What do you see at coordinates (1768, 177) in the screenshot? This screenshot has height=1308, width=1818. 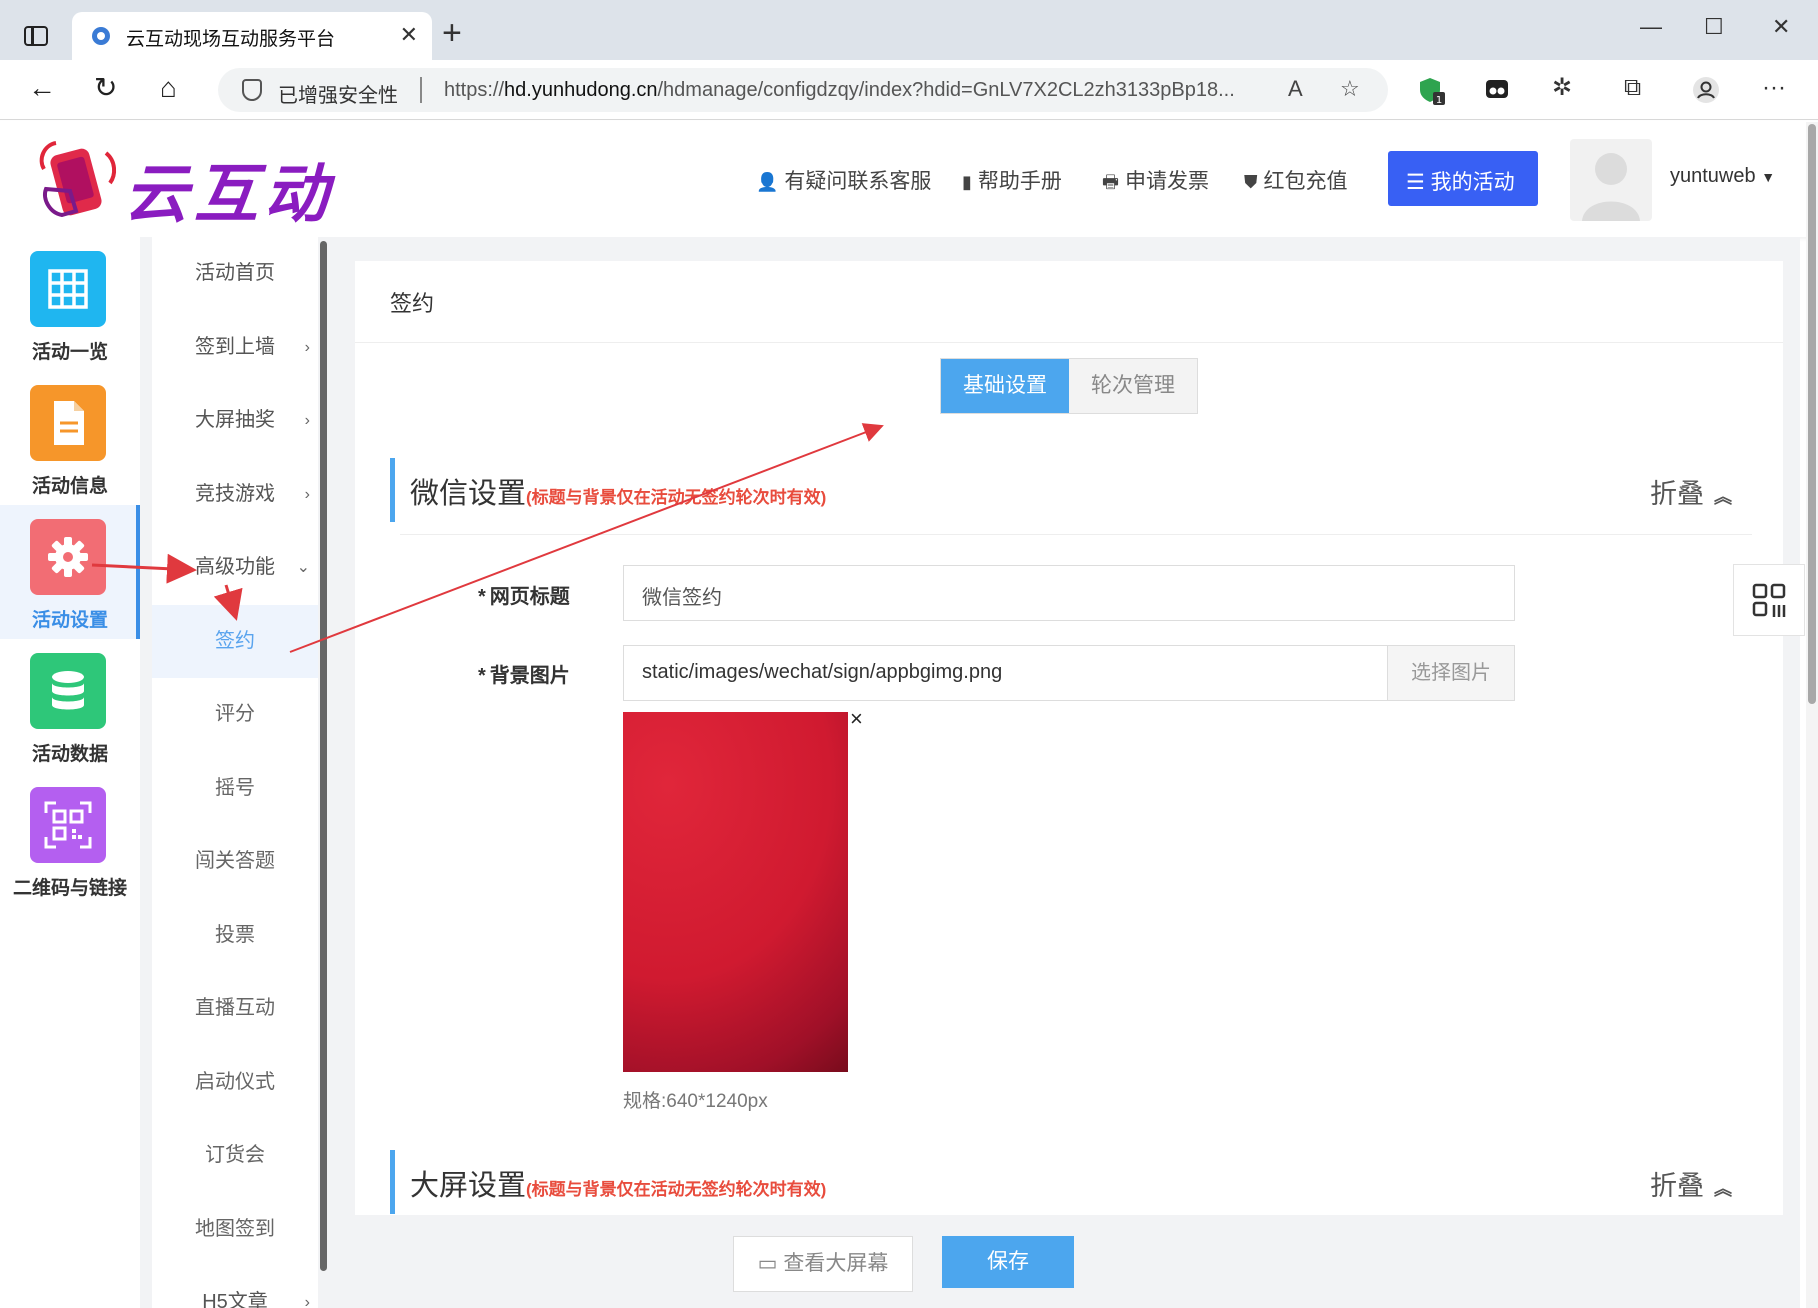 I see `caret-down-icon: ▼` at bounding box center [1768, 177].